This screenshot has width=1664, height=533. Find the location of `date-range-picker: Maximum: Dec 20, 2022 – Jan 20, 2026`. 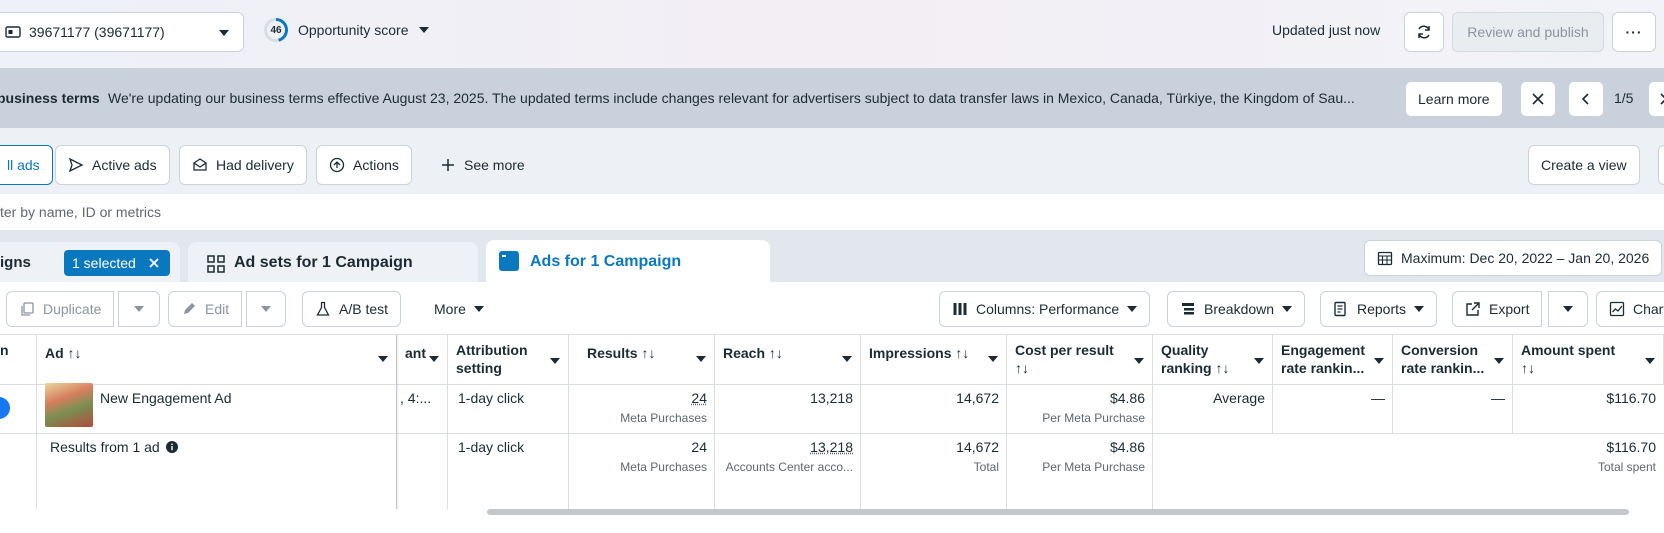

date-range-picker: Maximum: Dec 20, 2022 – Jan 20, 2026 is located at coordinates (1513, 258).